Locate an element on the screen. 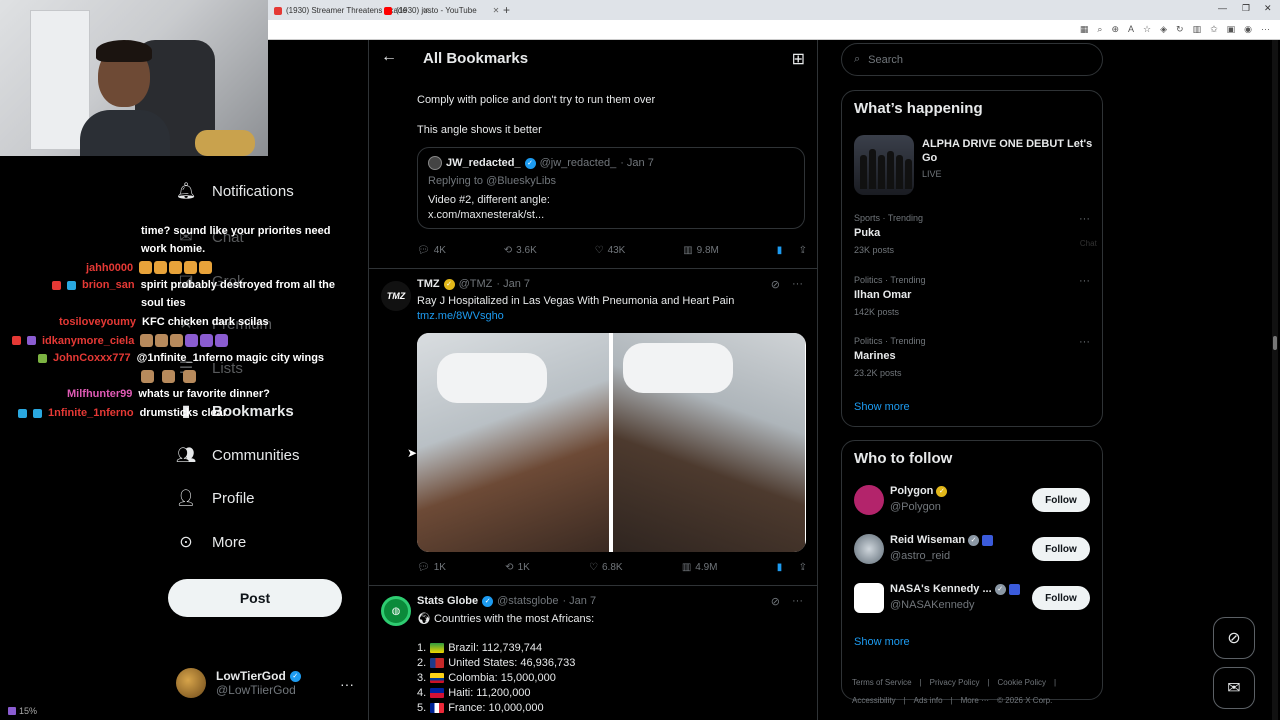 The image size is (1280, 720). list-text: Haiti: 11,200,000 is located at coordinates (489, 693).